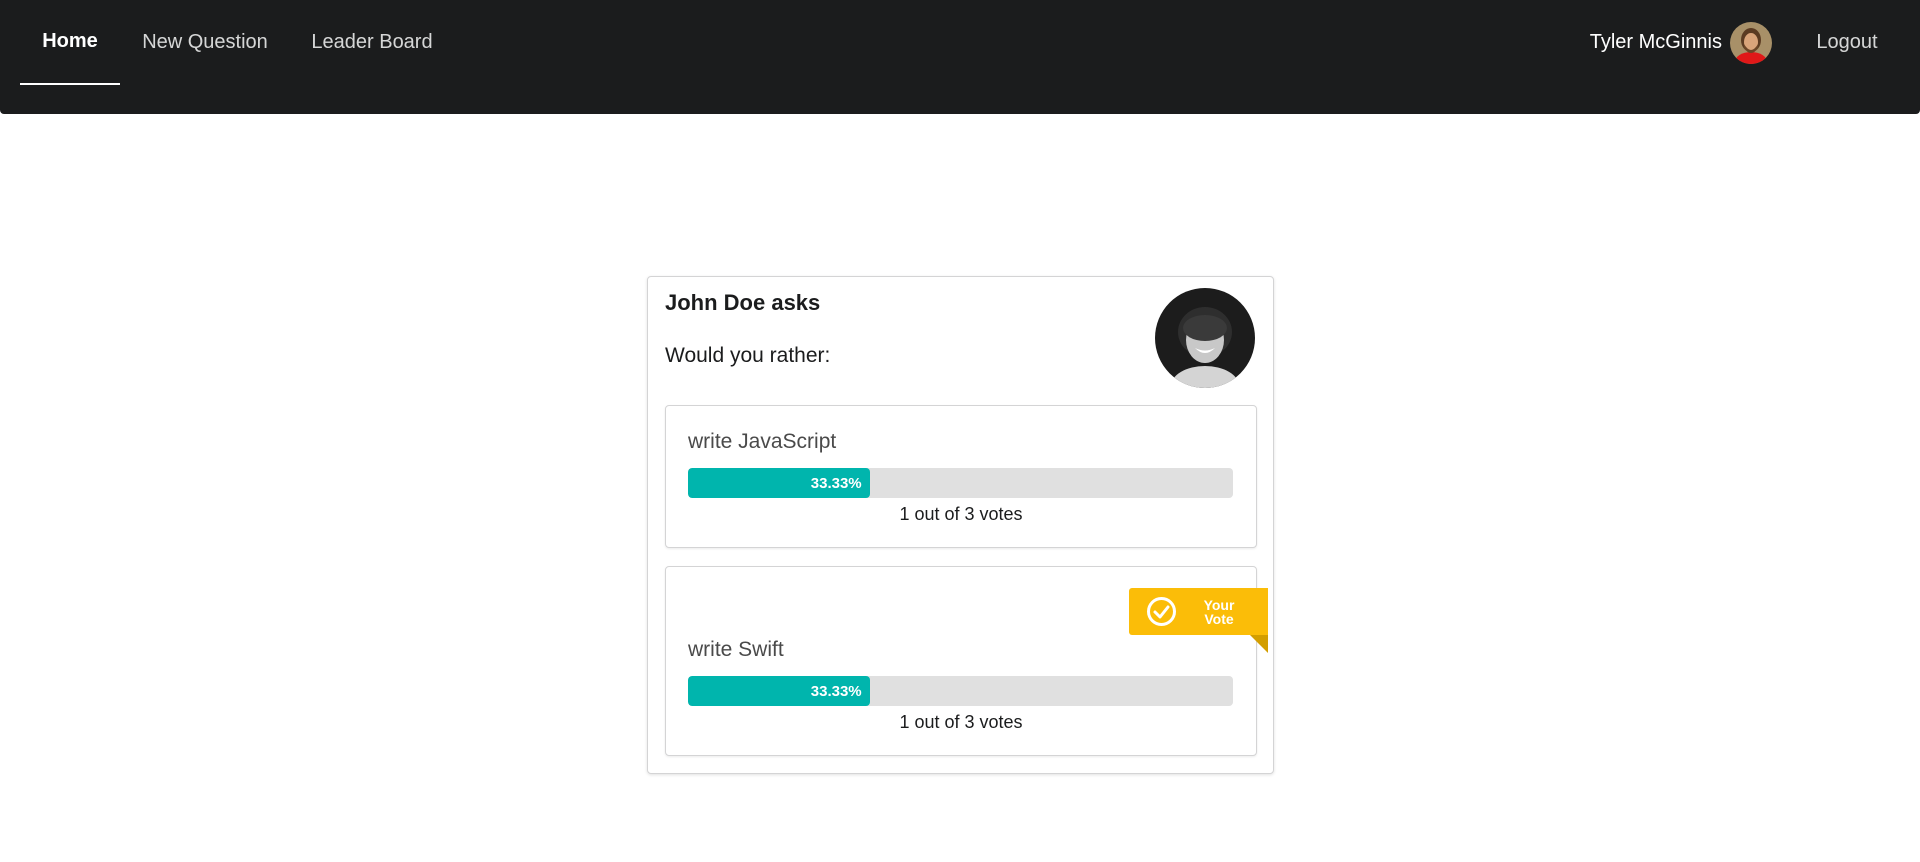 This screenshot has width=1920, height=862. Describe the element at coordinates (1161, 611) in the screenshot. I see `check-circle-icon` at that location.